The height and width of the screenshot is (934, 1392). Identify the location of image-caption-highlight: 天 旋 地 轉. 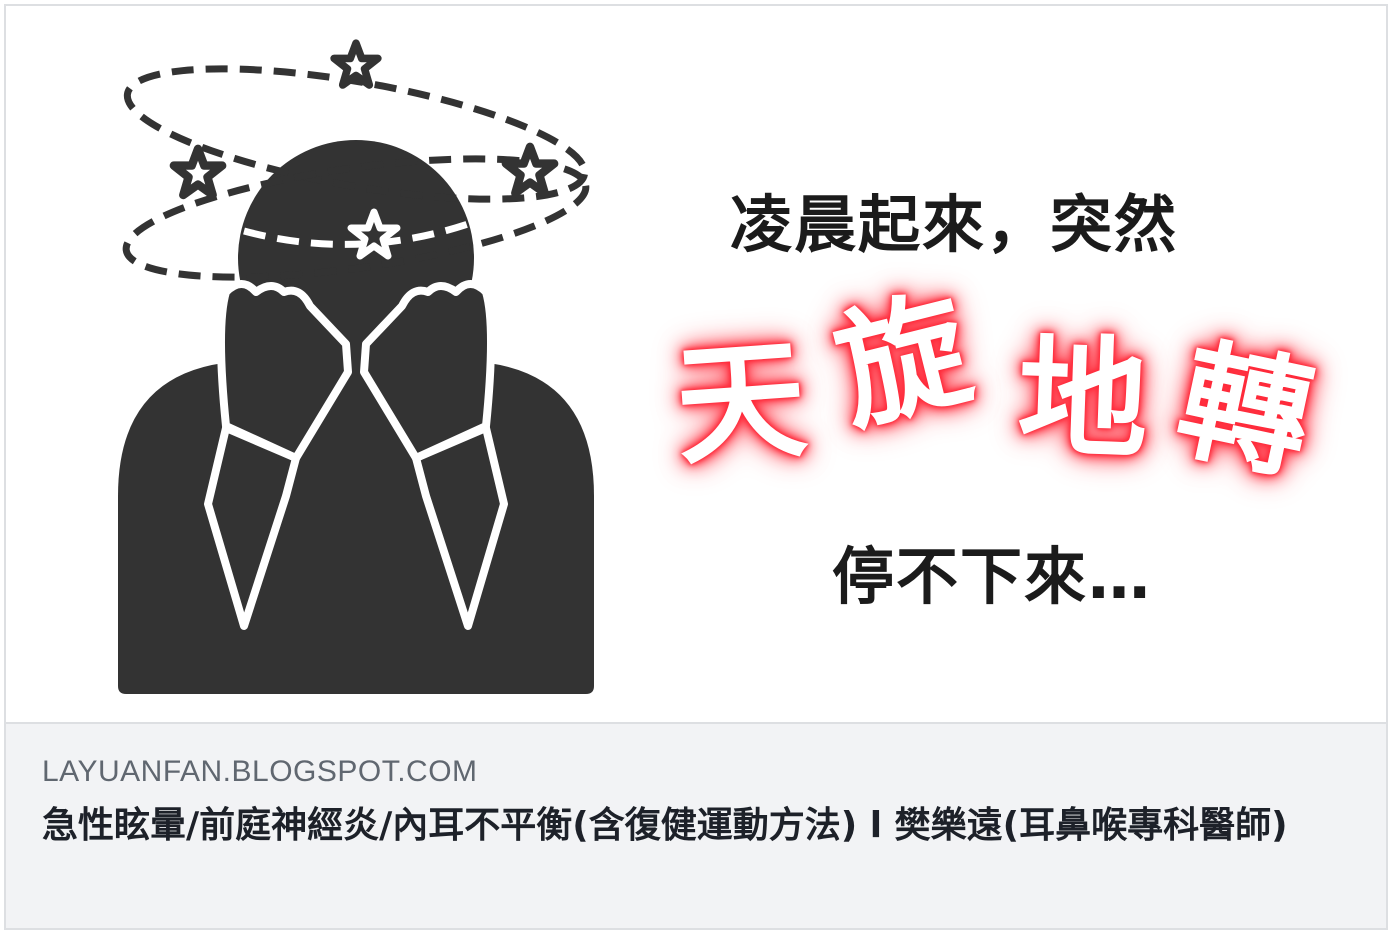
(1006, 385).